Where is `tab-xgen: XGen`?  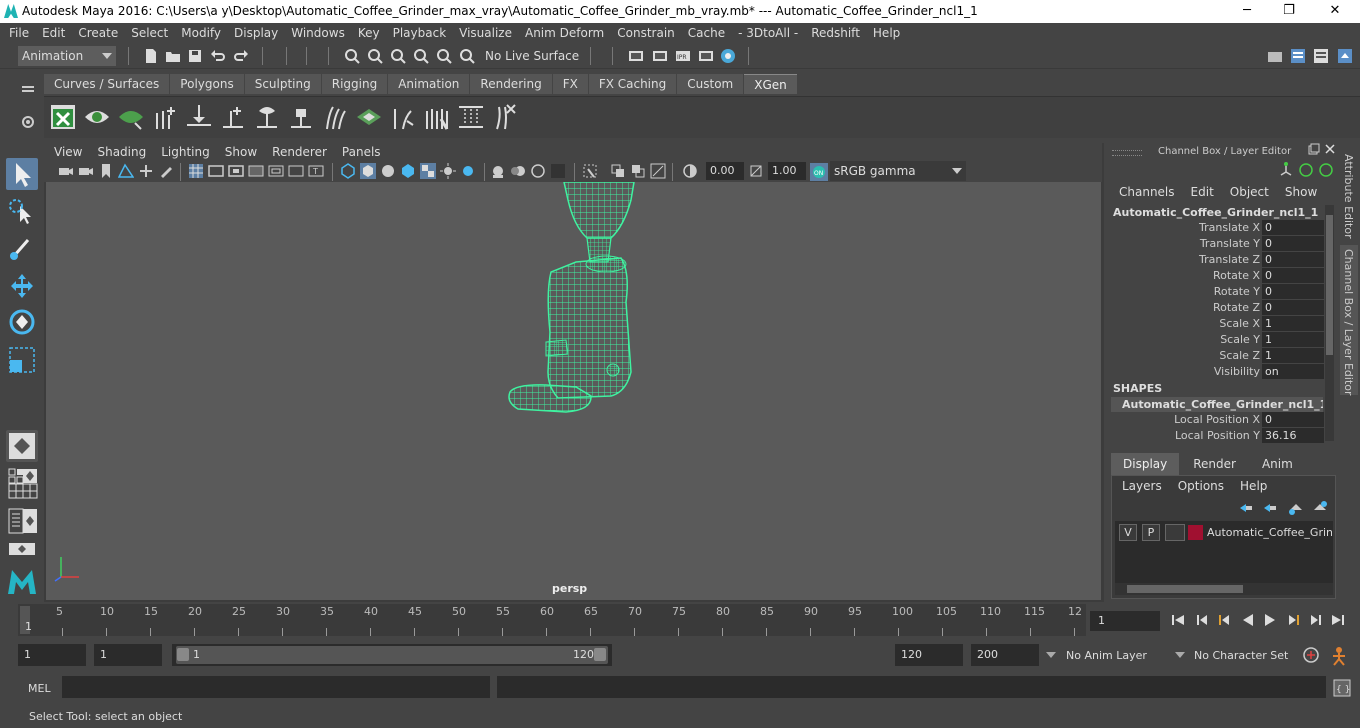
tab-xgen: XGen is located at coordinates (770, 84).